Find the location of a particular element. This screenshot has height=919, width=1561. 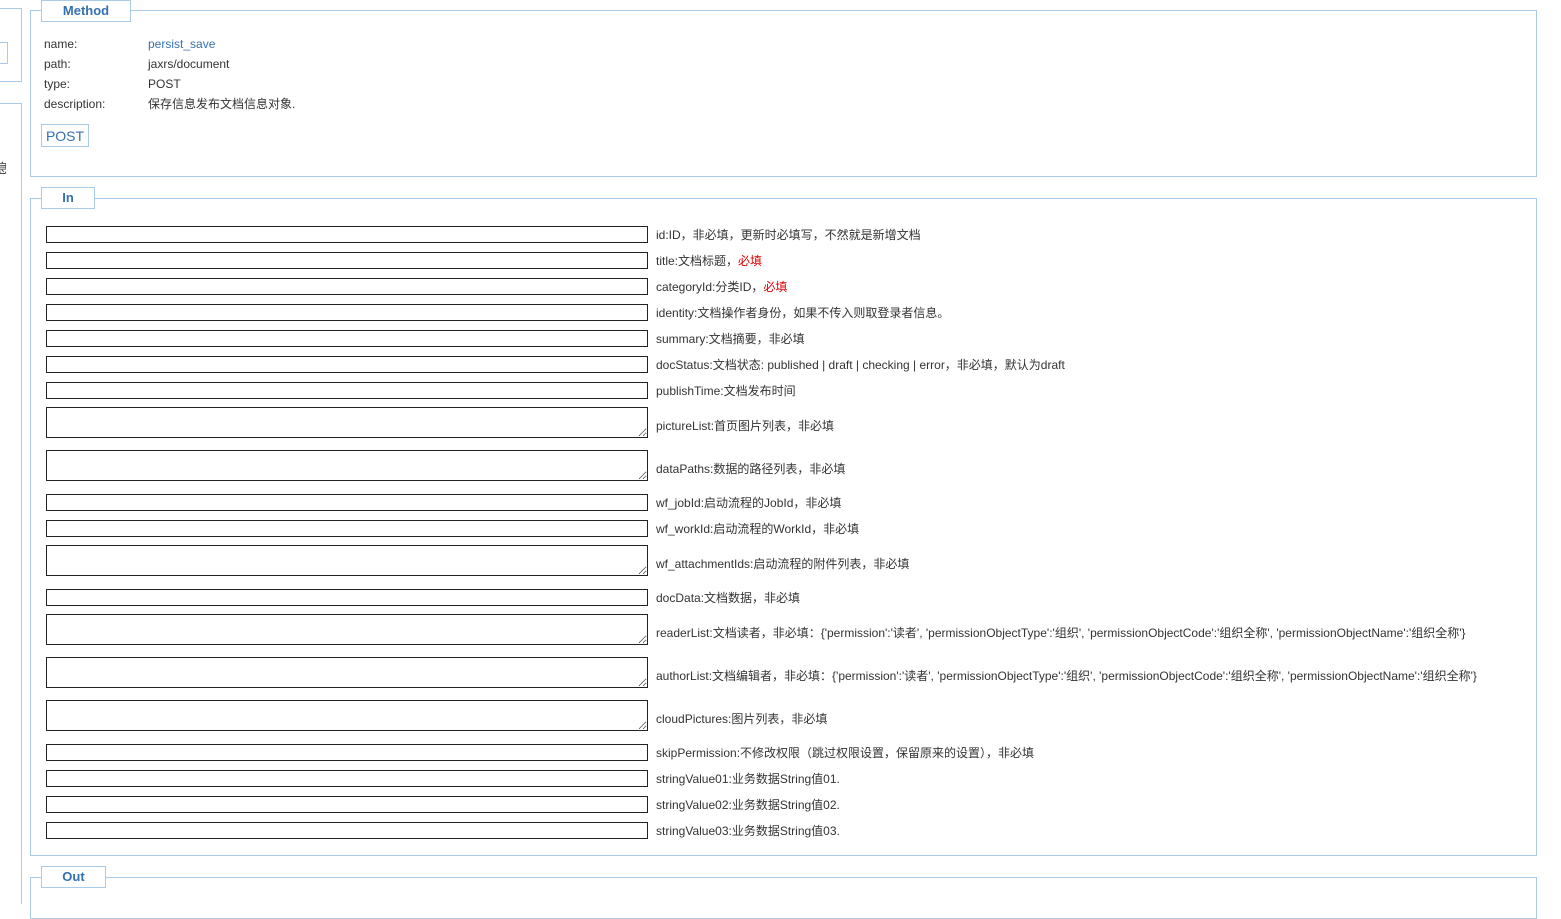

param-label-id: id:ID，非必填，更新时必填写，不然就是新增文档 is located at coordinates (788, 235).